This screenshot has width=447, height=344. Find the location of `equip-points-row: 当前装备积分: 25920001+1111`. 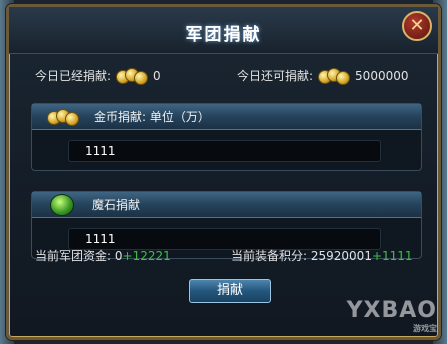

equip-points-row: 当前装备积分: 25920001+1111 is located at coordinates (322, 255).